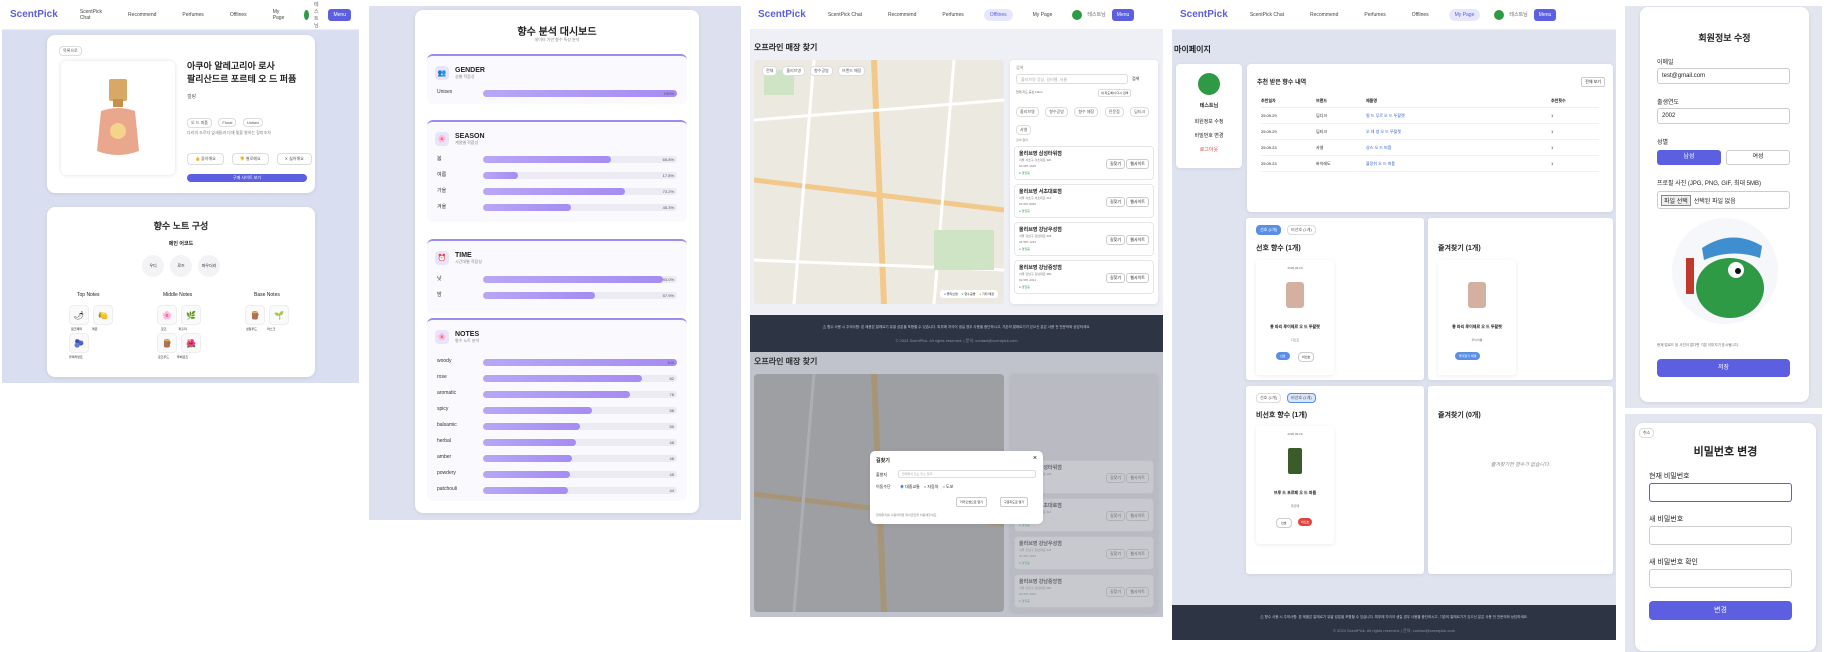  What do you see at coordinates (1720, 610) in the screenshot?
I see `change-button: 변경` at bounding box center [1720, 610].